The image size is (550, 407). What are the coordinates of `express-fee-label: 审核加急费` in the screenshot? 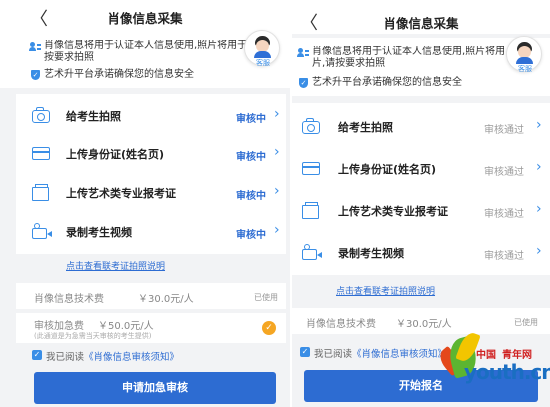 It's located at (59, 326).